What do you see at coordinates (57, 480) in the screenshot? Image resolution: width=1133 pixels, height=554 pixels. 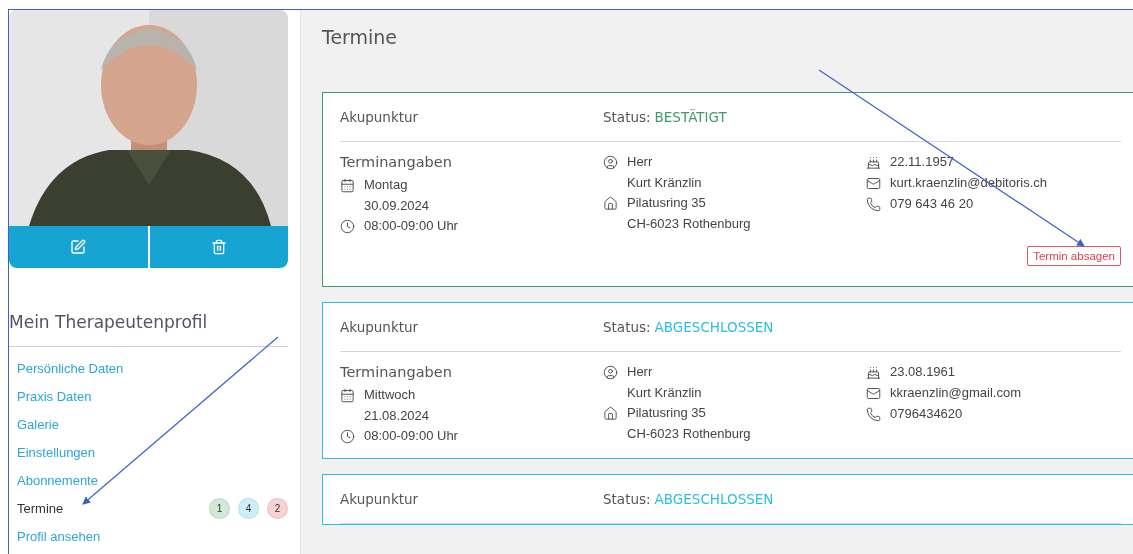 I see `sidebar-link: Abonnemente` at bounding box center [57, 480].